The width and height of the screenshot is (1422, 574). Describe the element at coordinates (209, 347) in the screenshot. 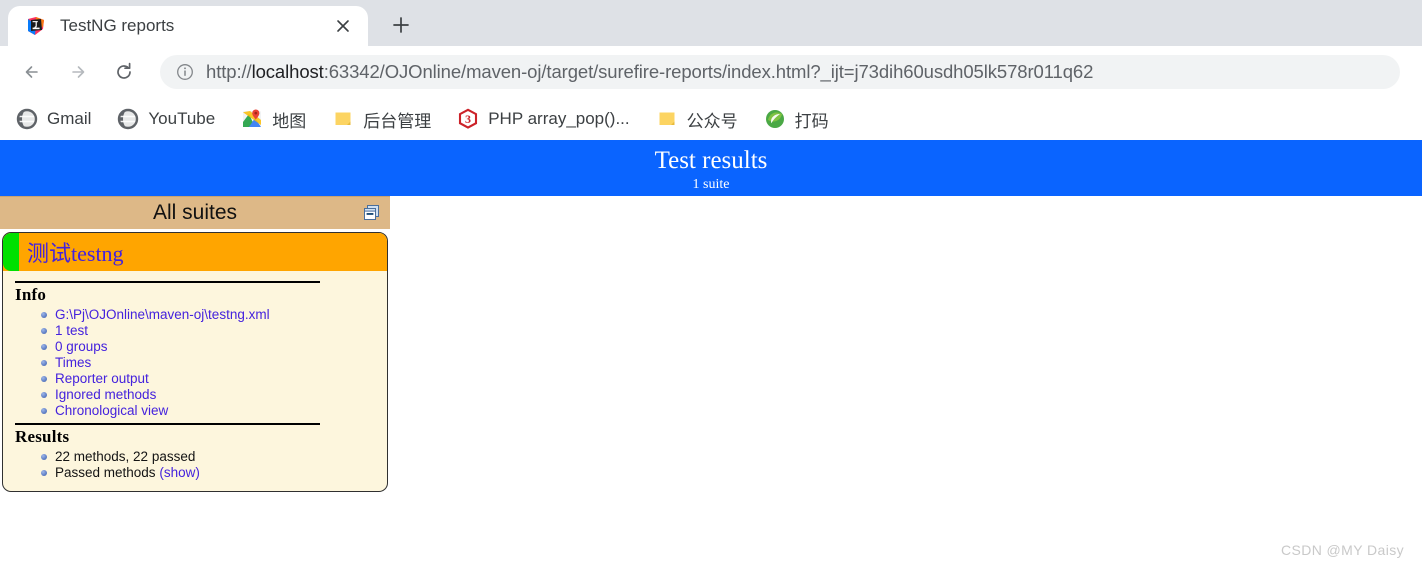

I see `list-item: 0 groups` at that location.